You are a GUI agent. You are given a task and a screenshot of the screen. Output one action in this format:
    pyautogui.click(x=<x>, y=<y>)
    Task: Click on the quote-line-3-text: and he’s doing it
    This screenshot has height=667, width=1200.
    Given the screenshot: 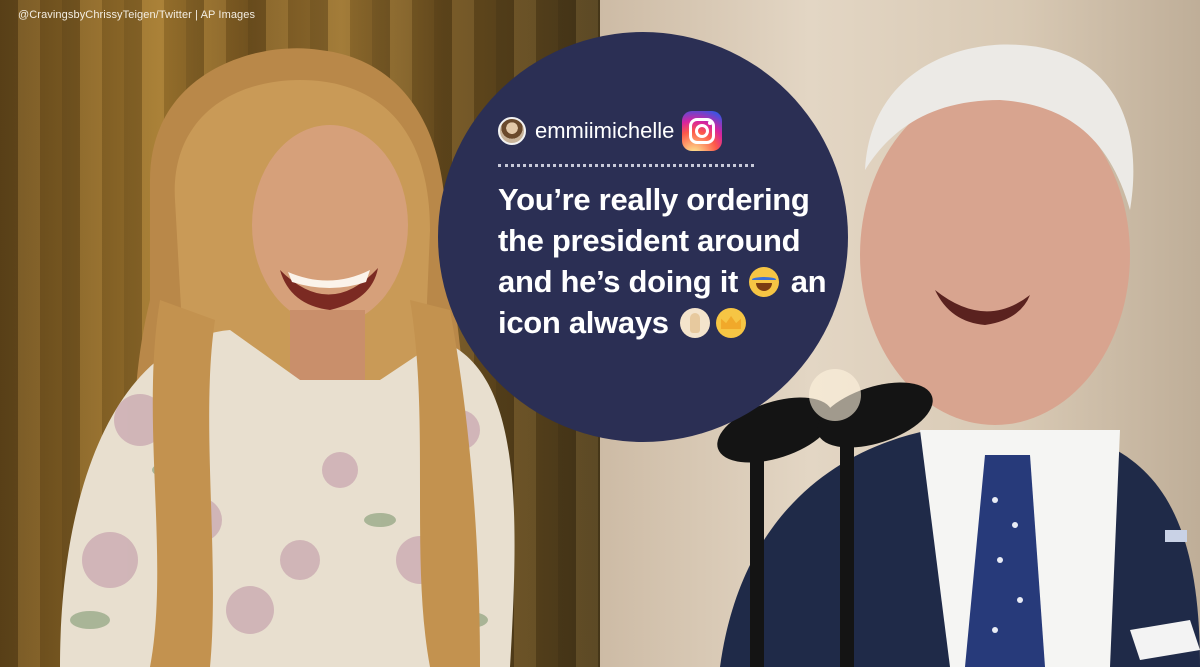 What is the action you would take?
    pyautogui.click(x=618, y=281)
    